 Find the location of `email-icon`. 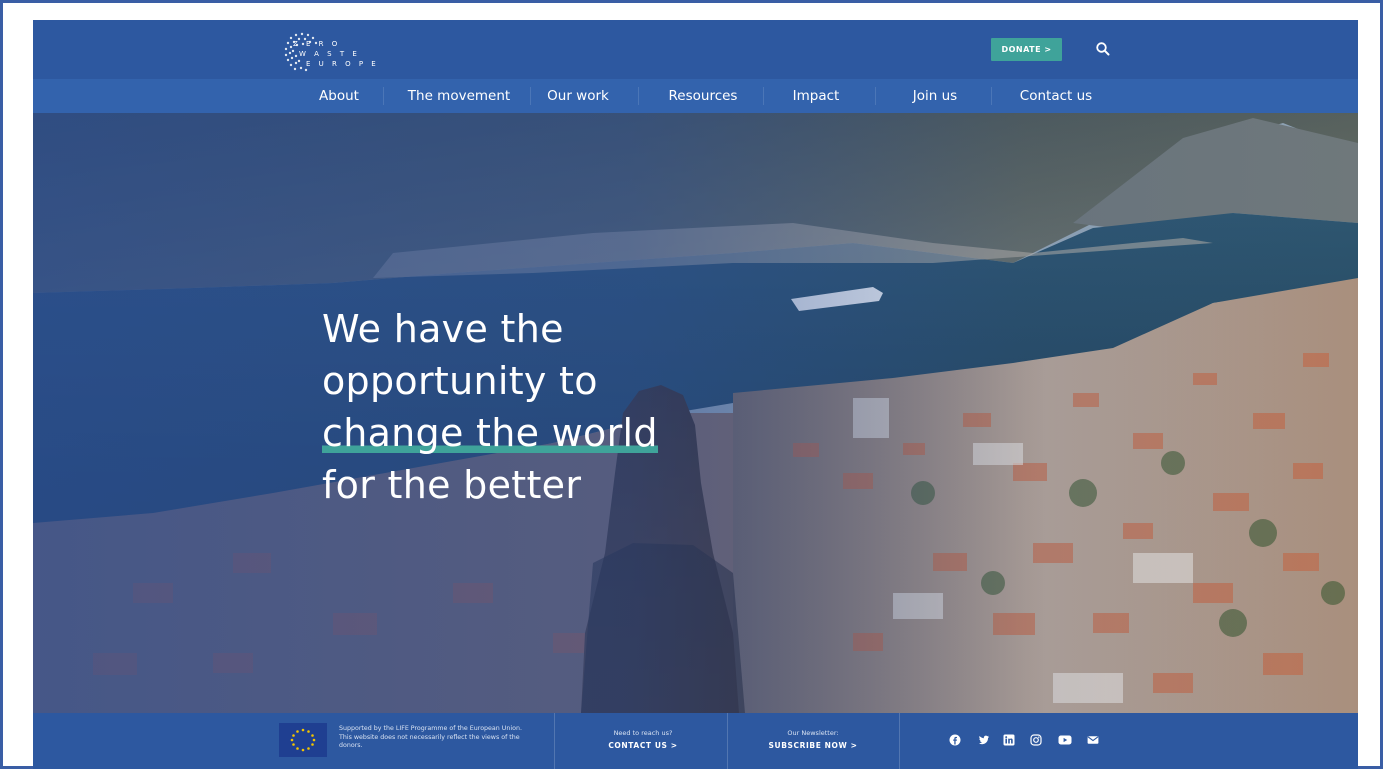

email-icon is located at coordinates (1093, 740).